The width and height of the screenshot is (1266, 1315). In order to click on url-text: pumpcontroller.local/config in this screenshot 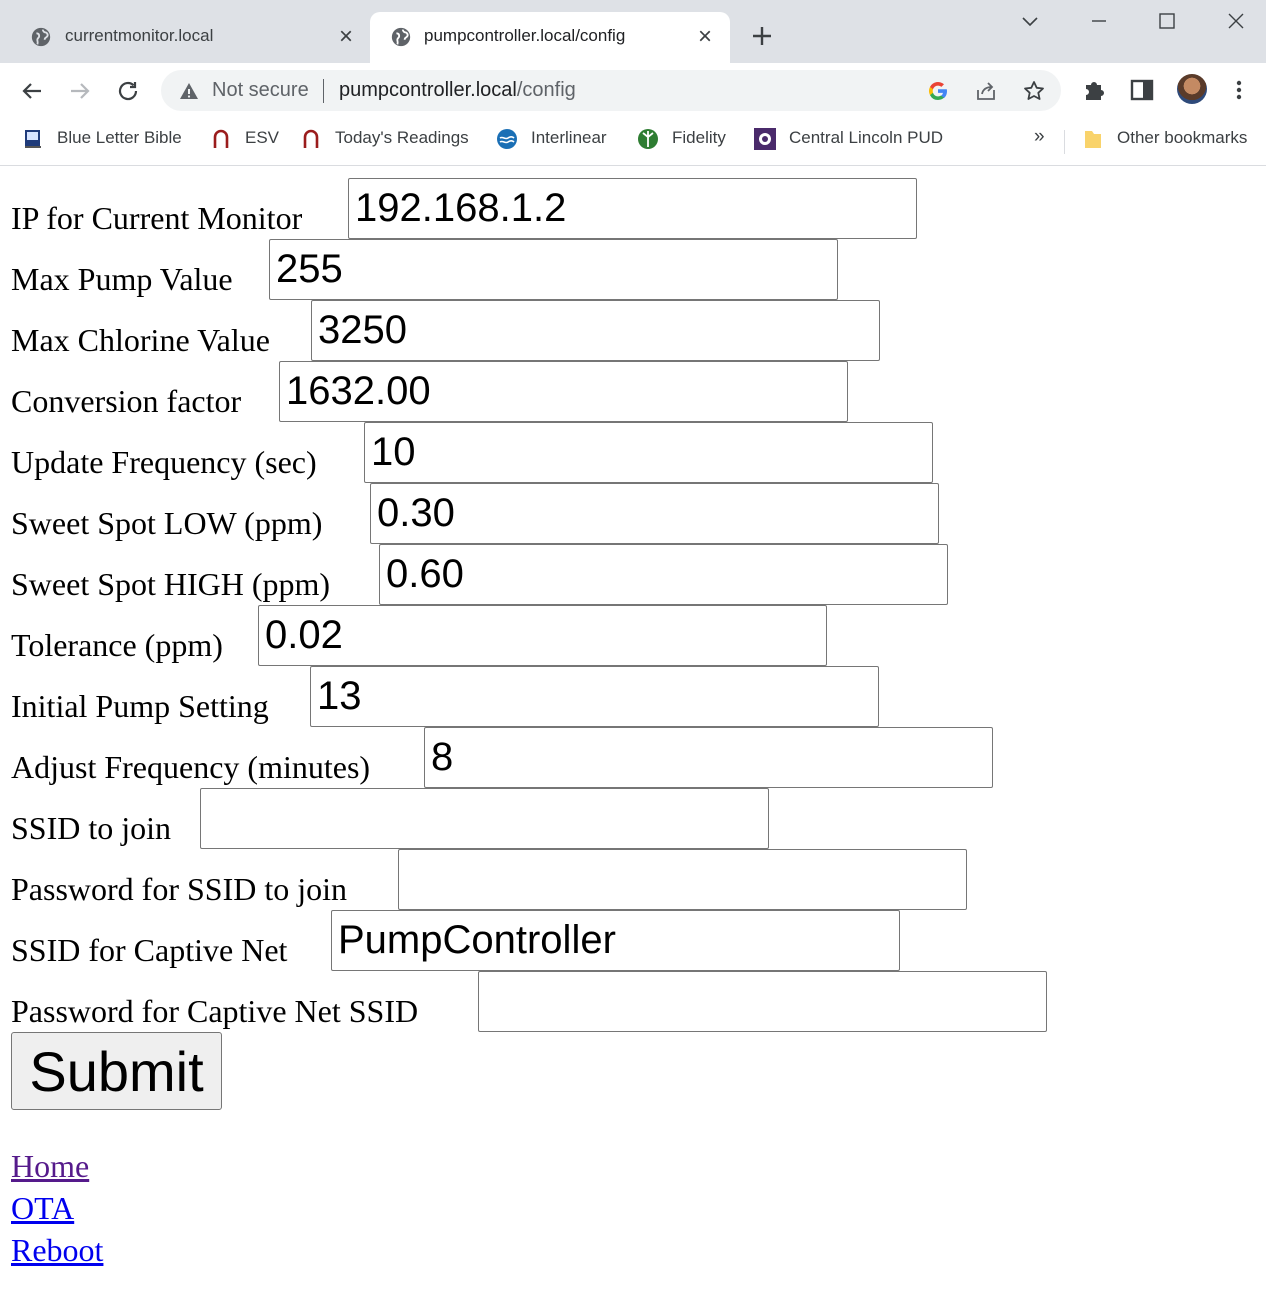, I will do `click(457, 90)`.